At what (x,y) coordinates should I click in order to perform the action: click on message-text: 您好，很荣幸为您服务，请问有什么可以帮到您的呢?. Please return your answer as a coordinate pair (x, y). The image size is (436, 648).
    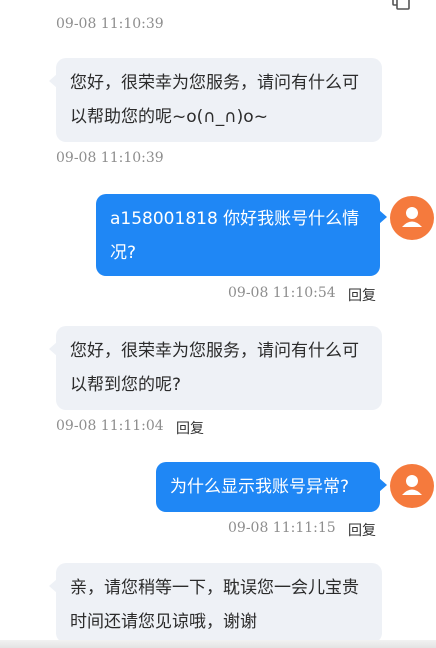
    Looking at the image, I should click on (214, 368).